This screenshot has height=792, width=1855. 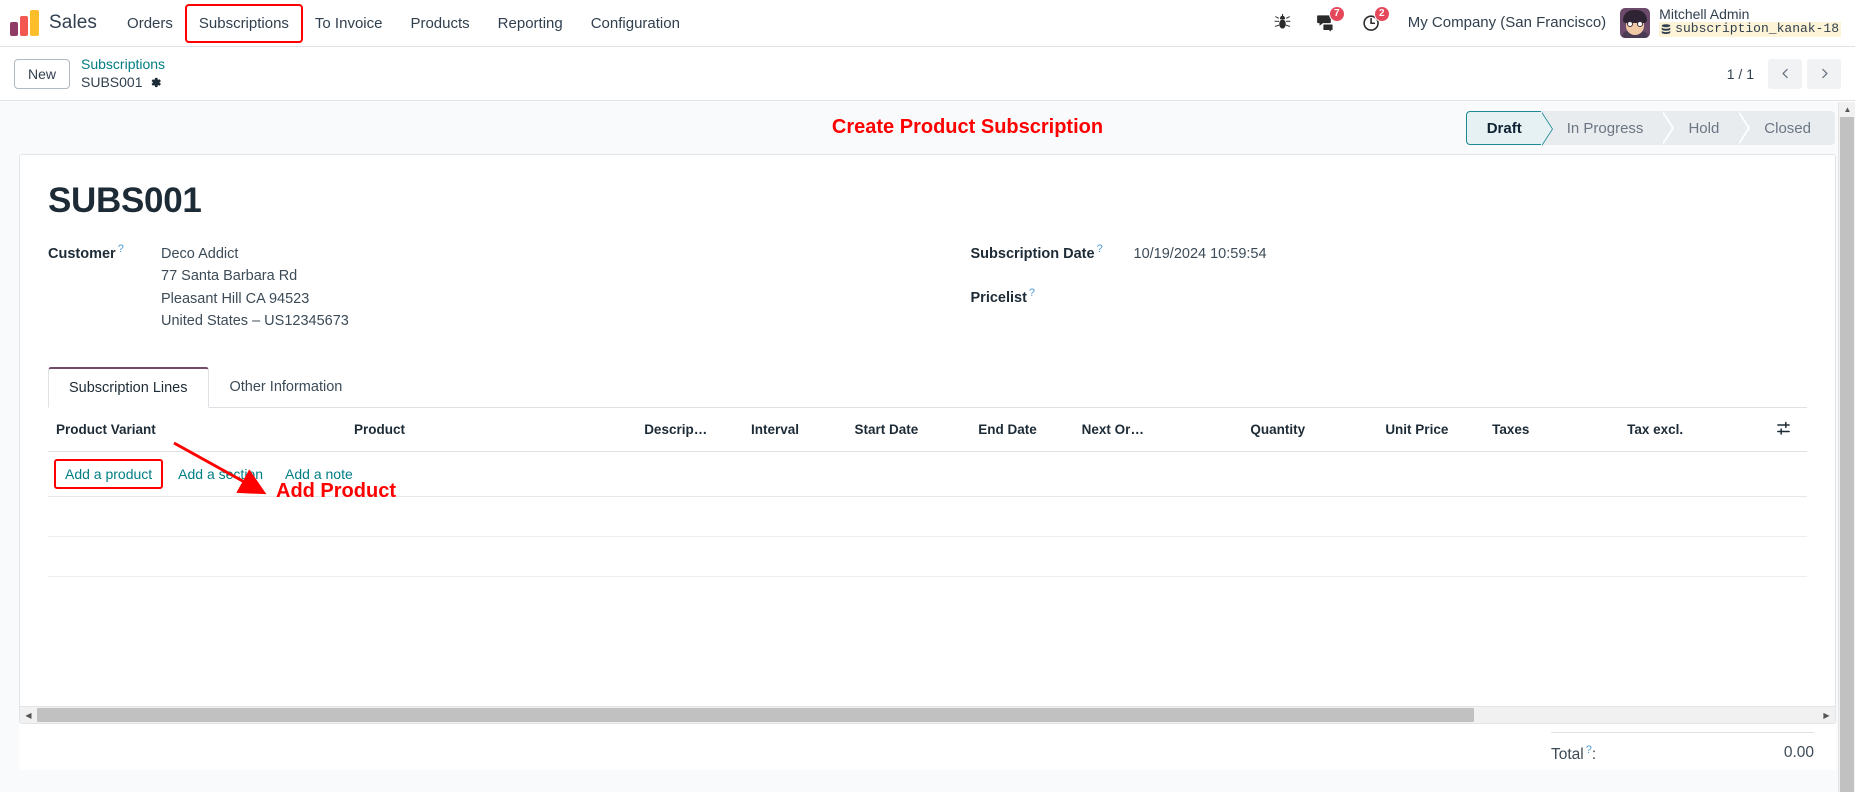 I want to click on menu-item-orders: Orders, so click(x=150, y=23).